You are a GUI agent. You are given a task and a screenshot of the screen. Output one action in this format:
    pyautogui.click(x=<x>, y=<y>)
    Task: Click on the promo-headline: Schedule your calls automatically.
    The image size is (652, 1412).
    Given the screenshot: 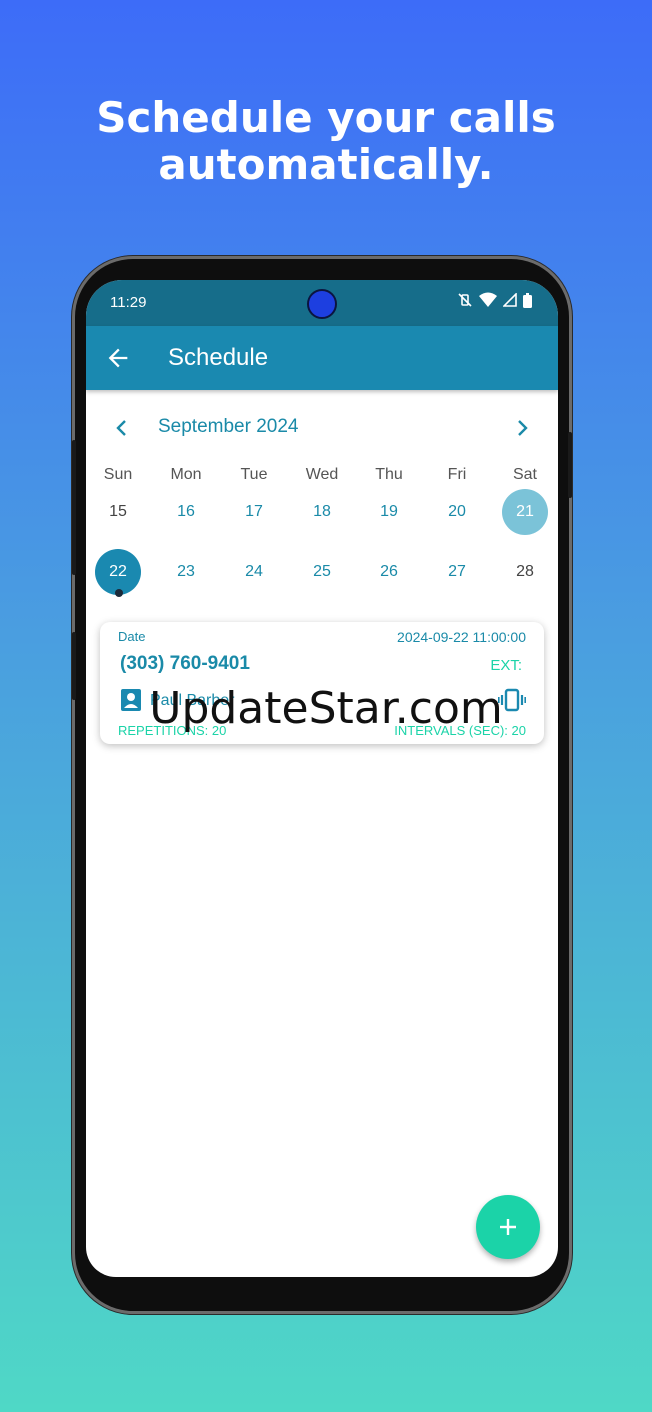 What is the action you would take?
    pyautogui.click(x=326, y=141)
    